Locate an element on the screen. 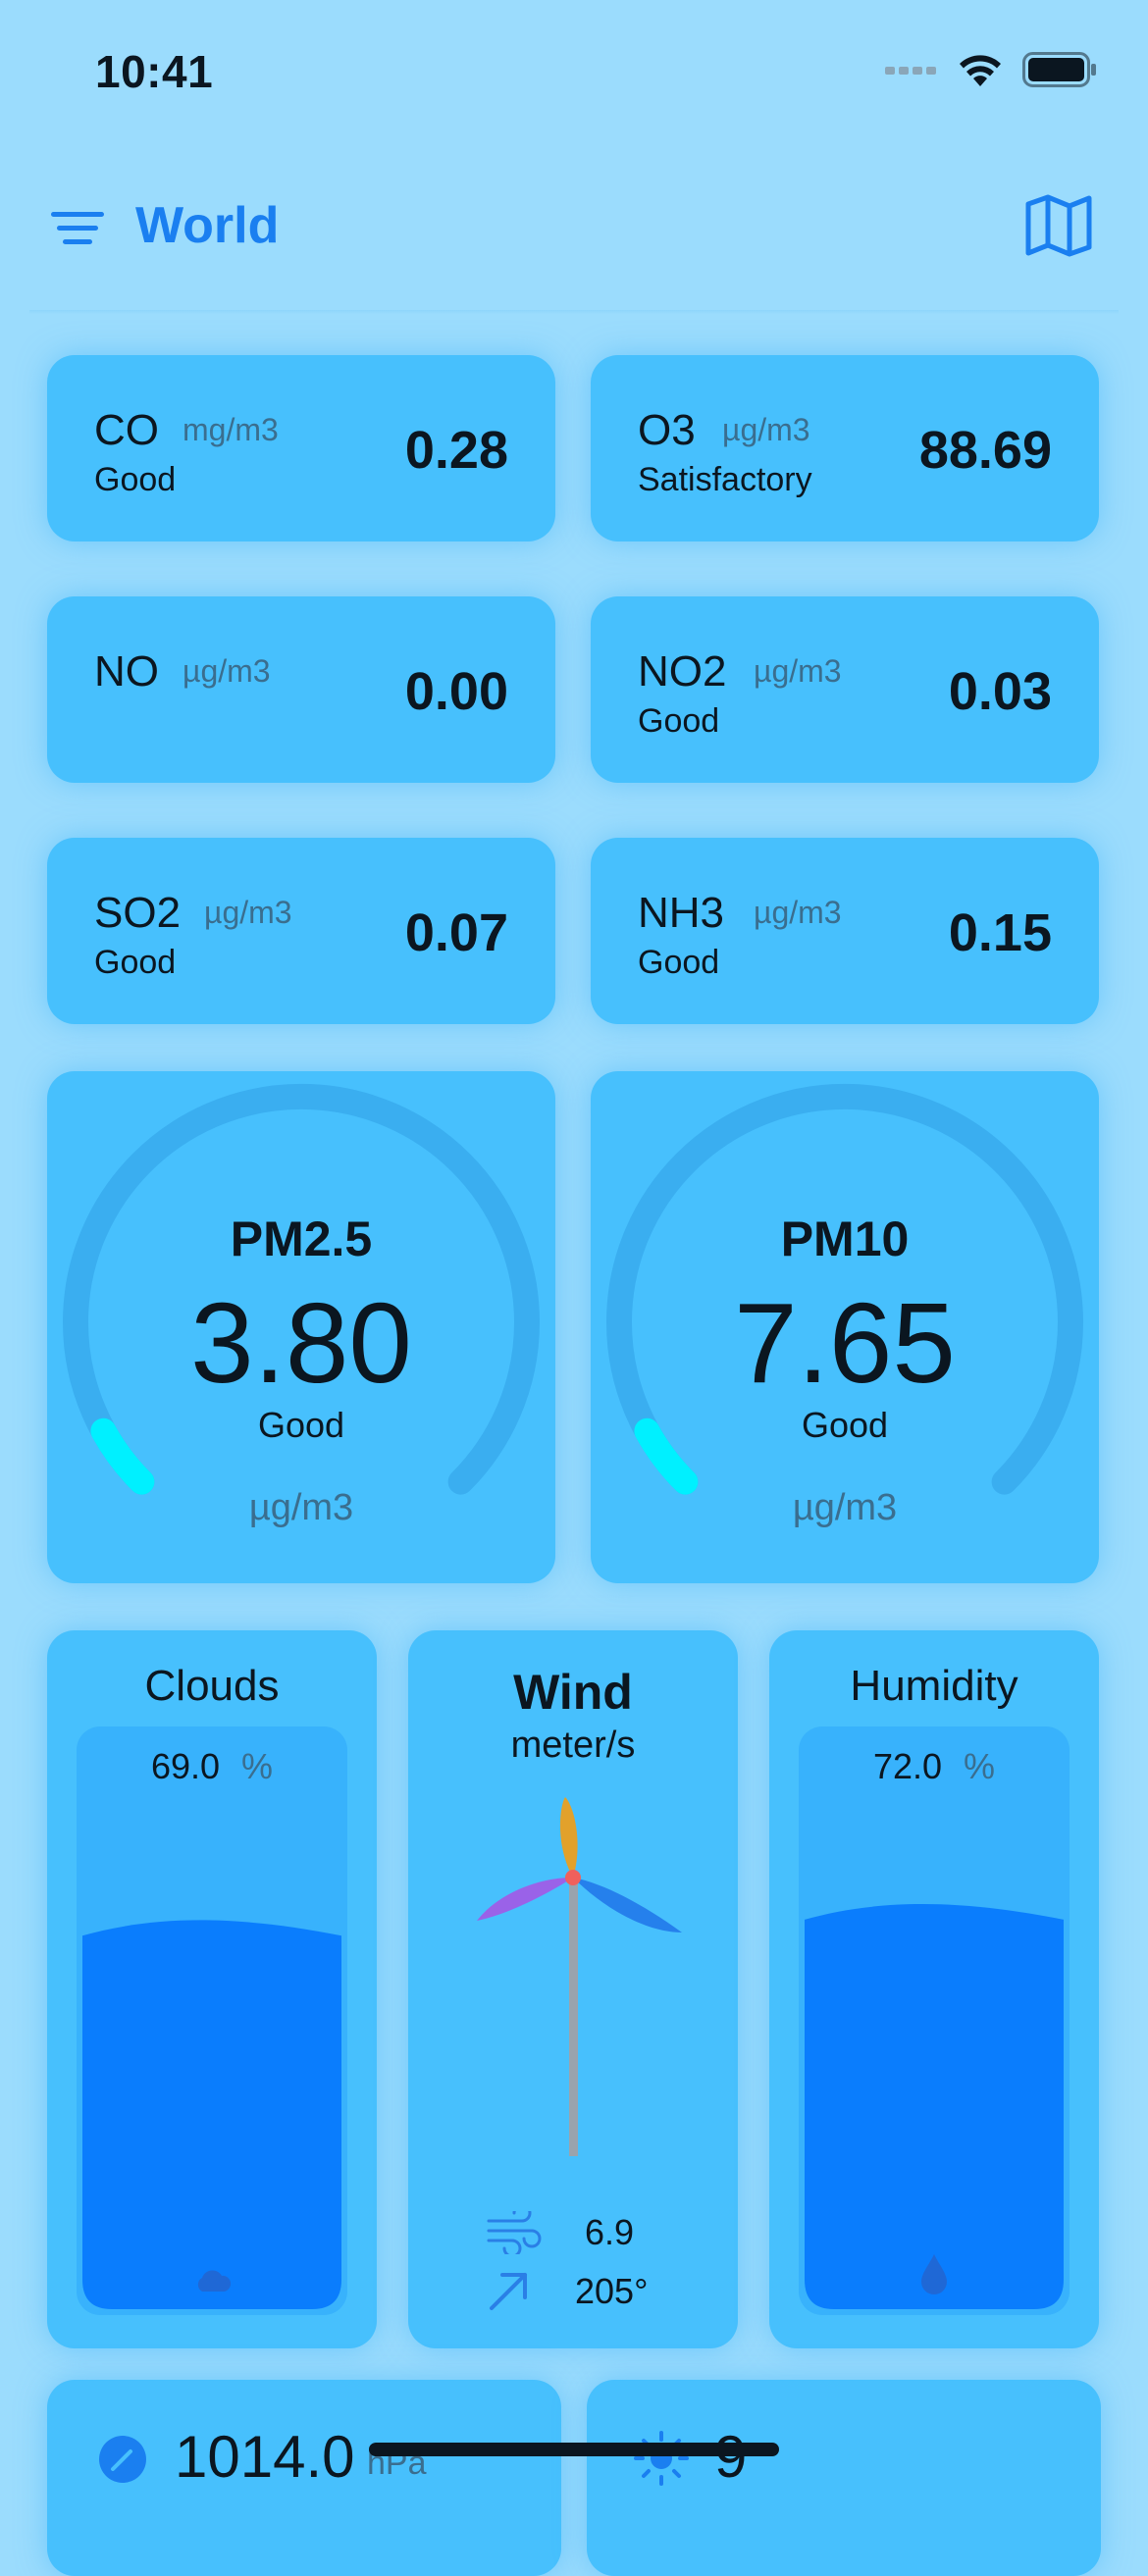 The width and height of the screenshot is (1148, 2576). clouds-card: Clouds 69.0% is located at coordinates (212, 1989).